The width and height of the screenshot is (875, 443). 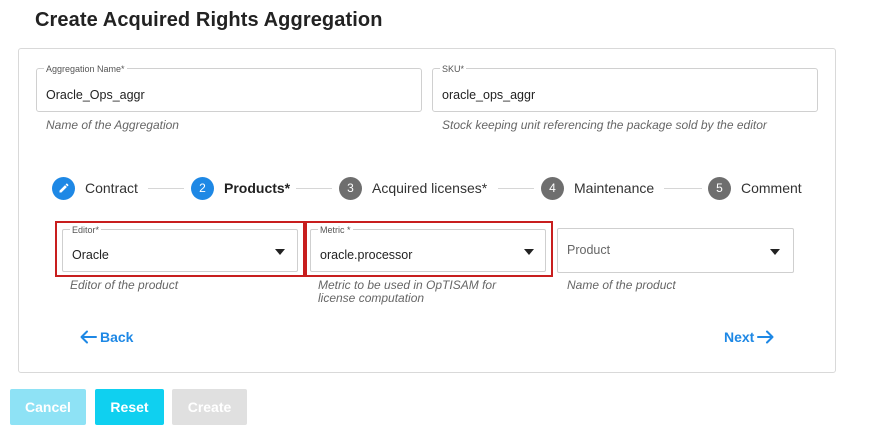 I want to click on step-acquired-licenses: 3 Acquired licenses*, so click(x=413, y=188).